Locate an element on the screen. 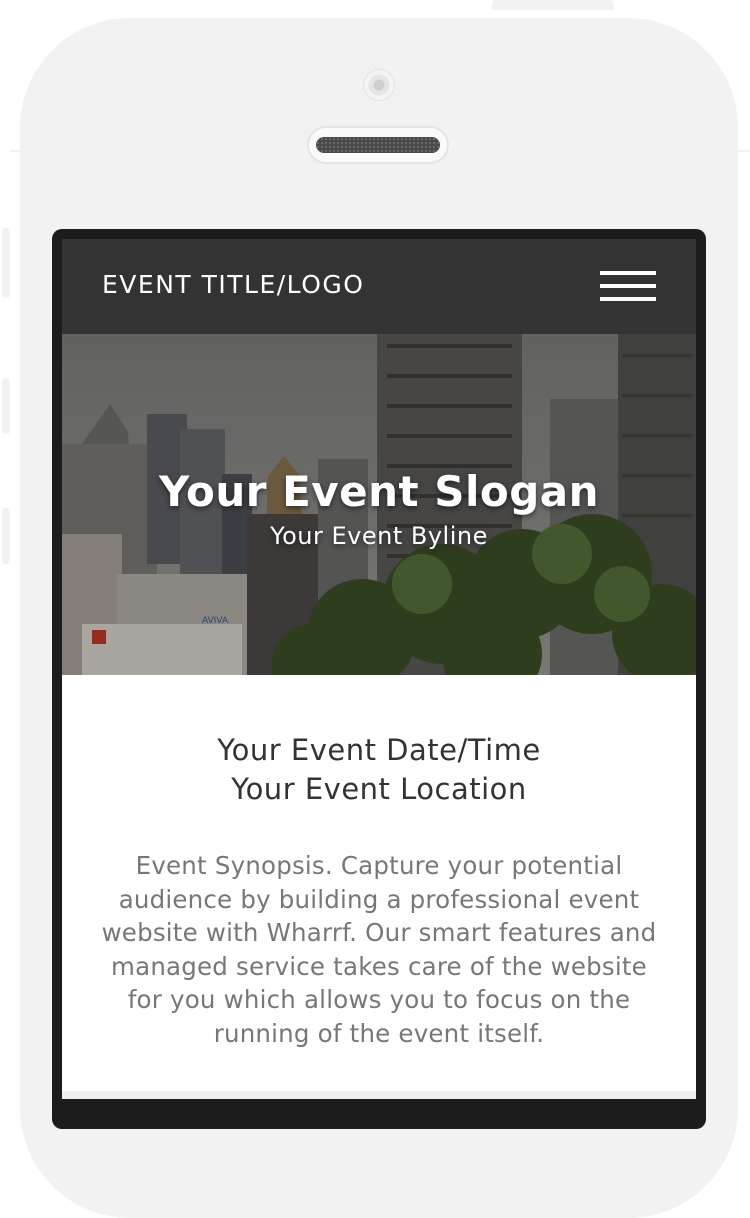 Image resolution: width=750 pixels, height=1218 pixels. event-date-time: Your Event Date/Time is located at coordinates (379, 750).